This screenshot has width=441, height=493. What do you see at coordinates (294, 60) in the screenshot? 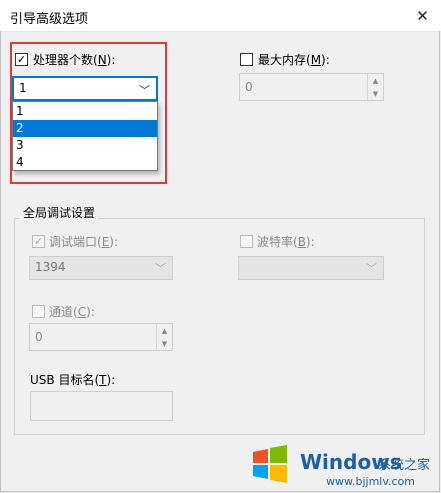
I see `max-memory-label: 最大内存(M):` at bounding box center [294, 60].